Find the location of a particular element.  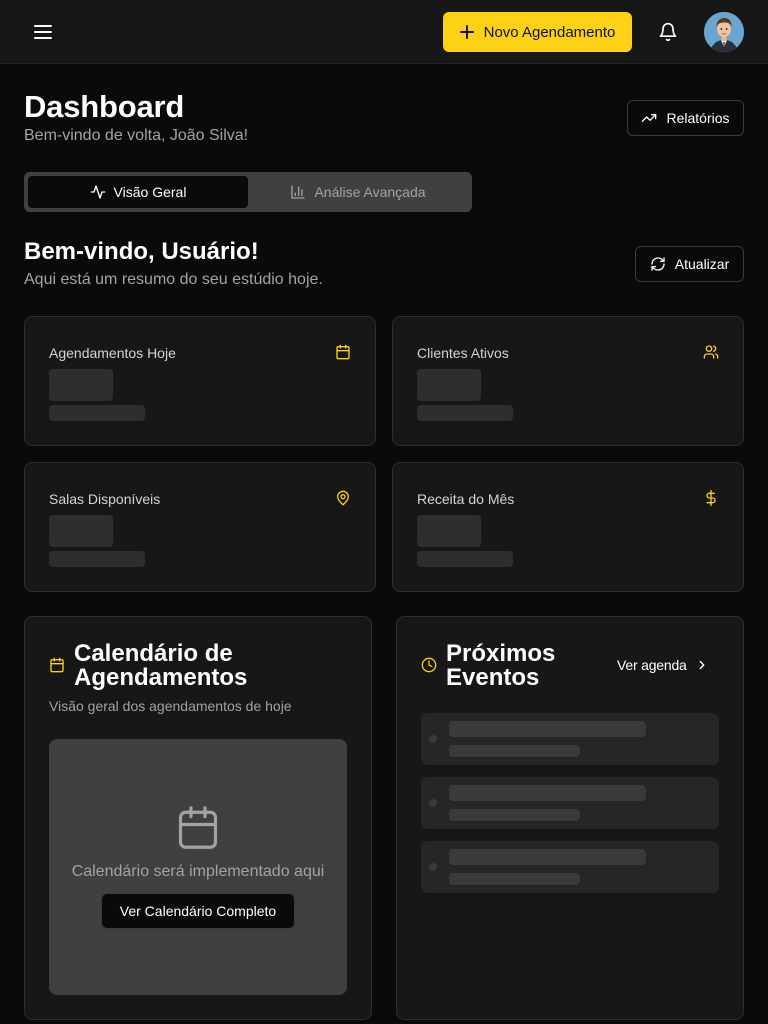

welcome-title: Bem-vindo, Usuário! is located at coordinates (141, 251).